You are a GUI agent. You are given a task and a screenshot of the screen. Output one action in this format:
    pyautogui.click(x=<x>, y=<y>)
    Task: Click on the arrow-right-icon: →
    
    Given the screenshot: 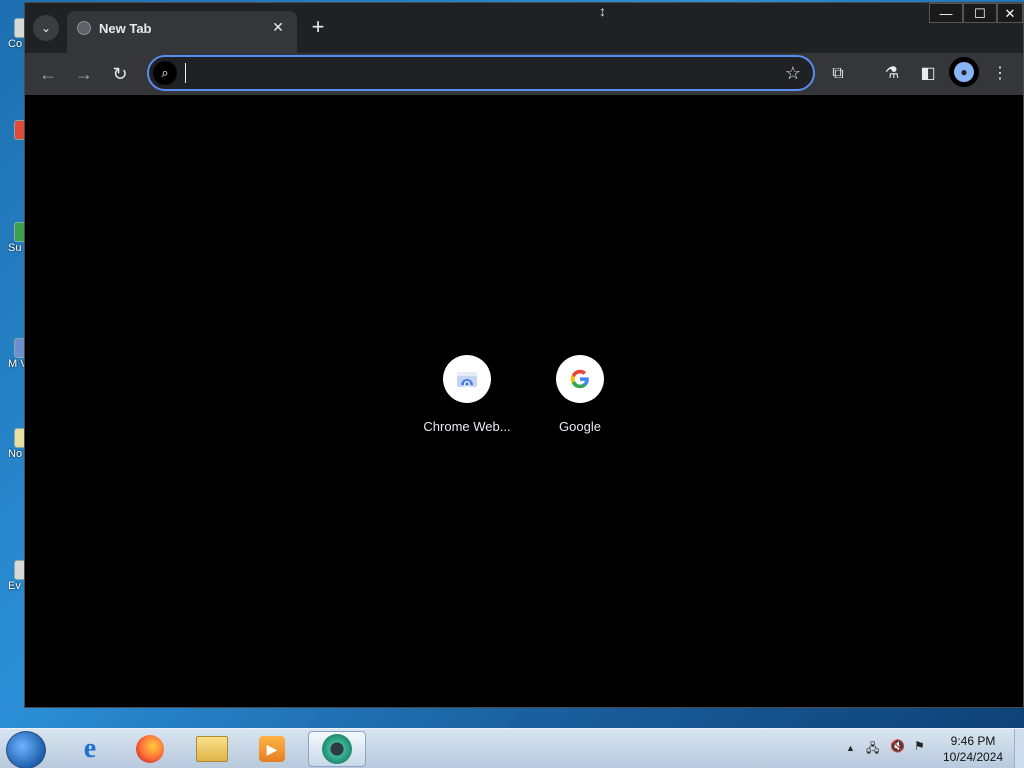 What is the action you would take?
    pyautogui.click(x=84, y=74)
    